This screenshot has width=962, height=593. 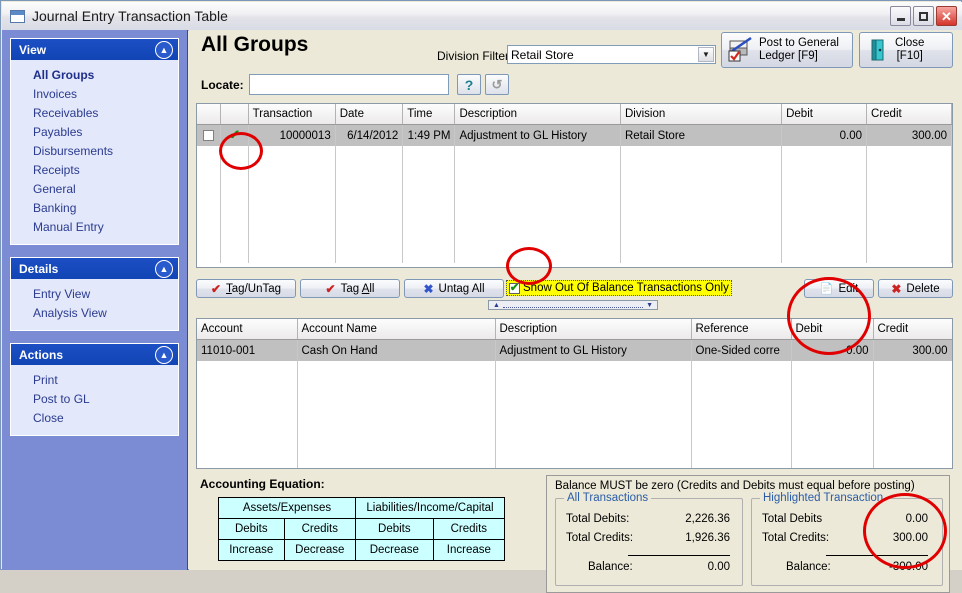 I want to click on sidebar-section-actions-header: Actions ▲, so click(x=94, y=354).